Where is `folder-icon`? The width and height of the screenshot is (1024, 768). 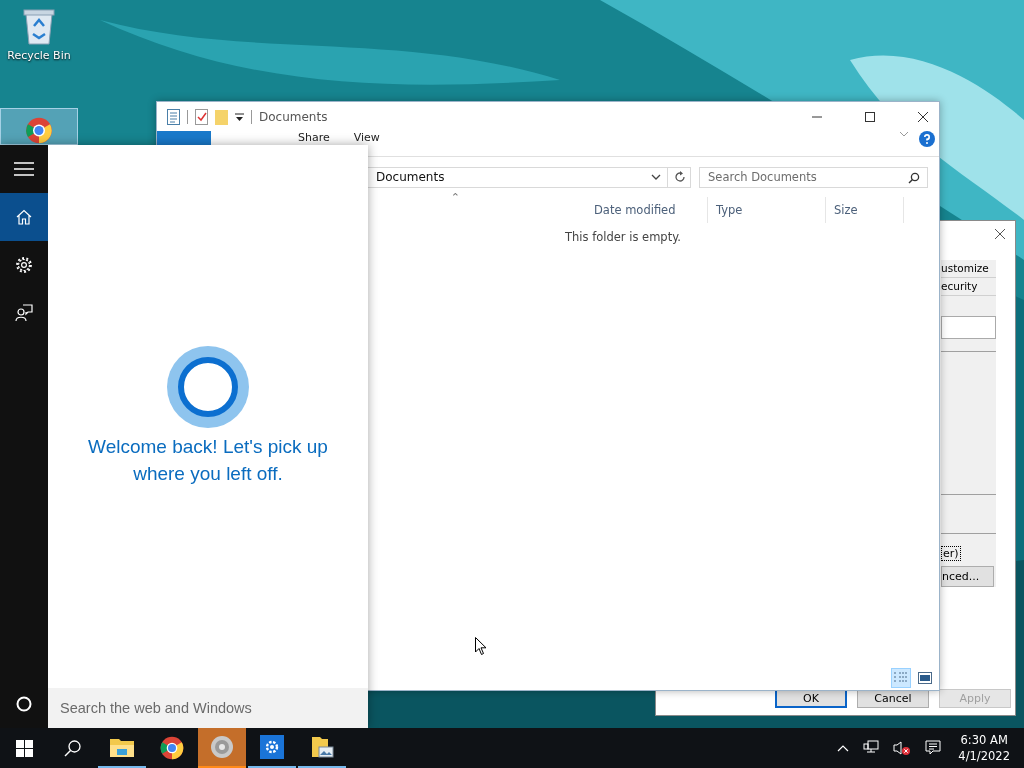 folder-icon is located at coordinates (122, 747).